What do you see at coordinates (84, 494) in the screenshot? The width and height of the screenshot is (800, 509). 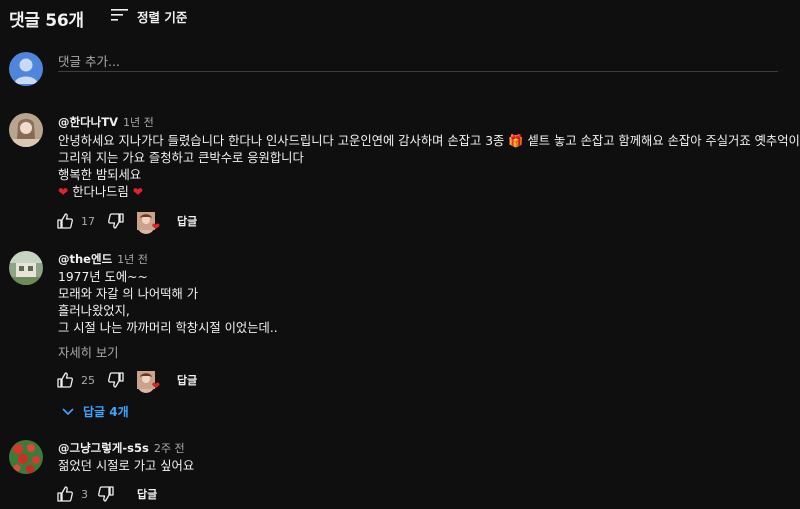 I see `like-count: 3` at bounding box center [84, 494].